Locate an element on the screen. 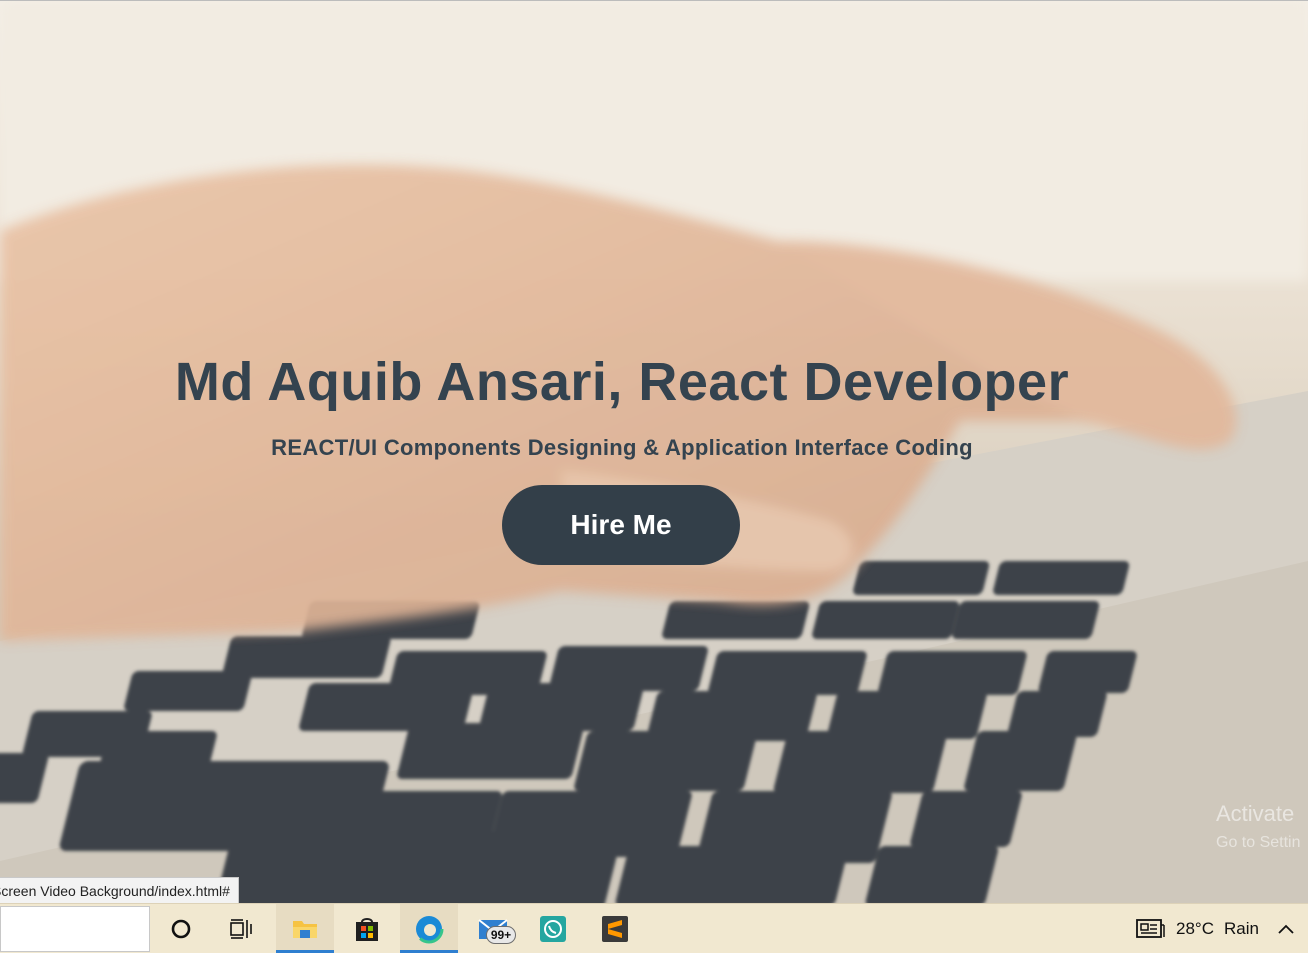  activate-windows-watermark: Activate is located at coordinates (1255, 813).